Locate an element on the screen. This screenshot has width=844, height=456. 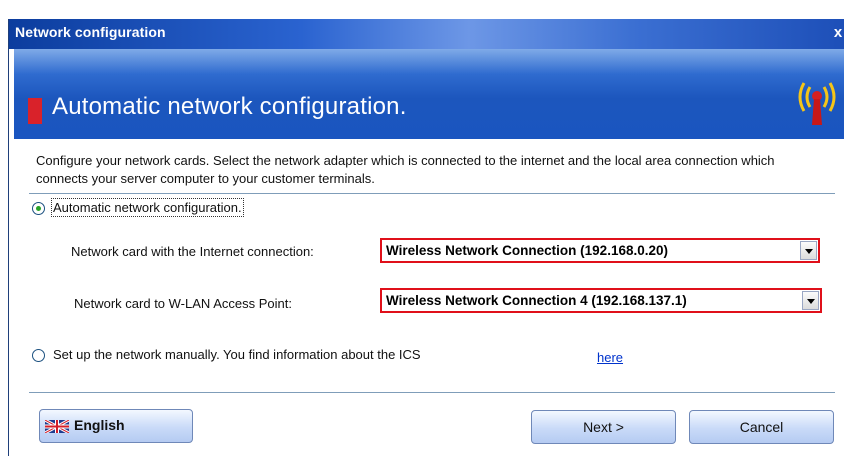
header-accent-bar is located at coordinates (35, 111).